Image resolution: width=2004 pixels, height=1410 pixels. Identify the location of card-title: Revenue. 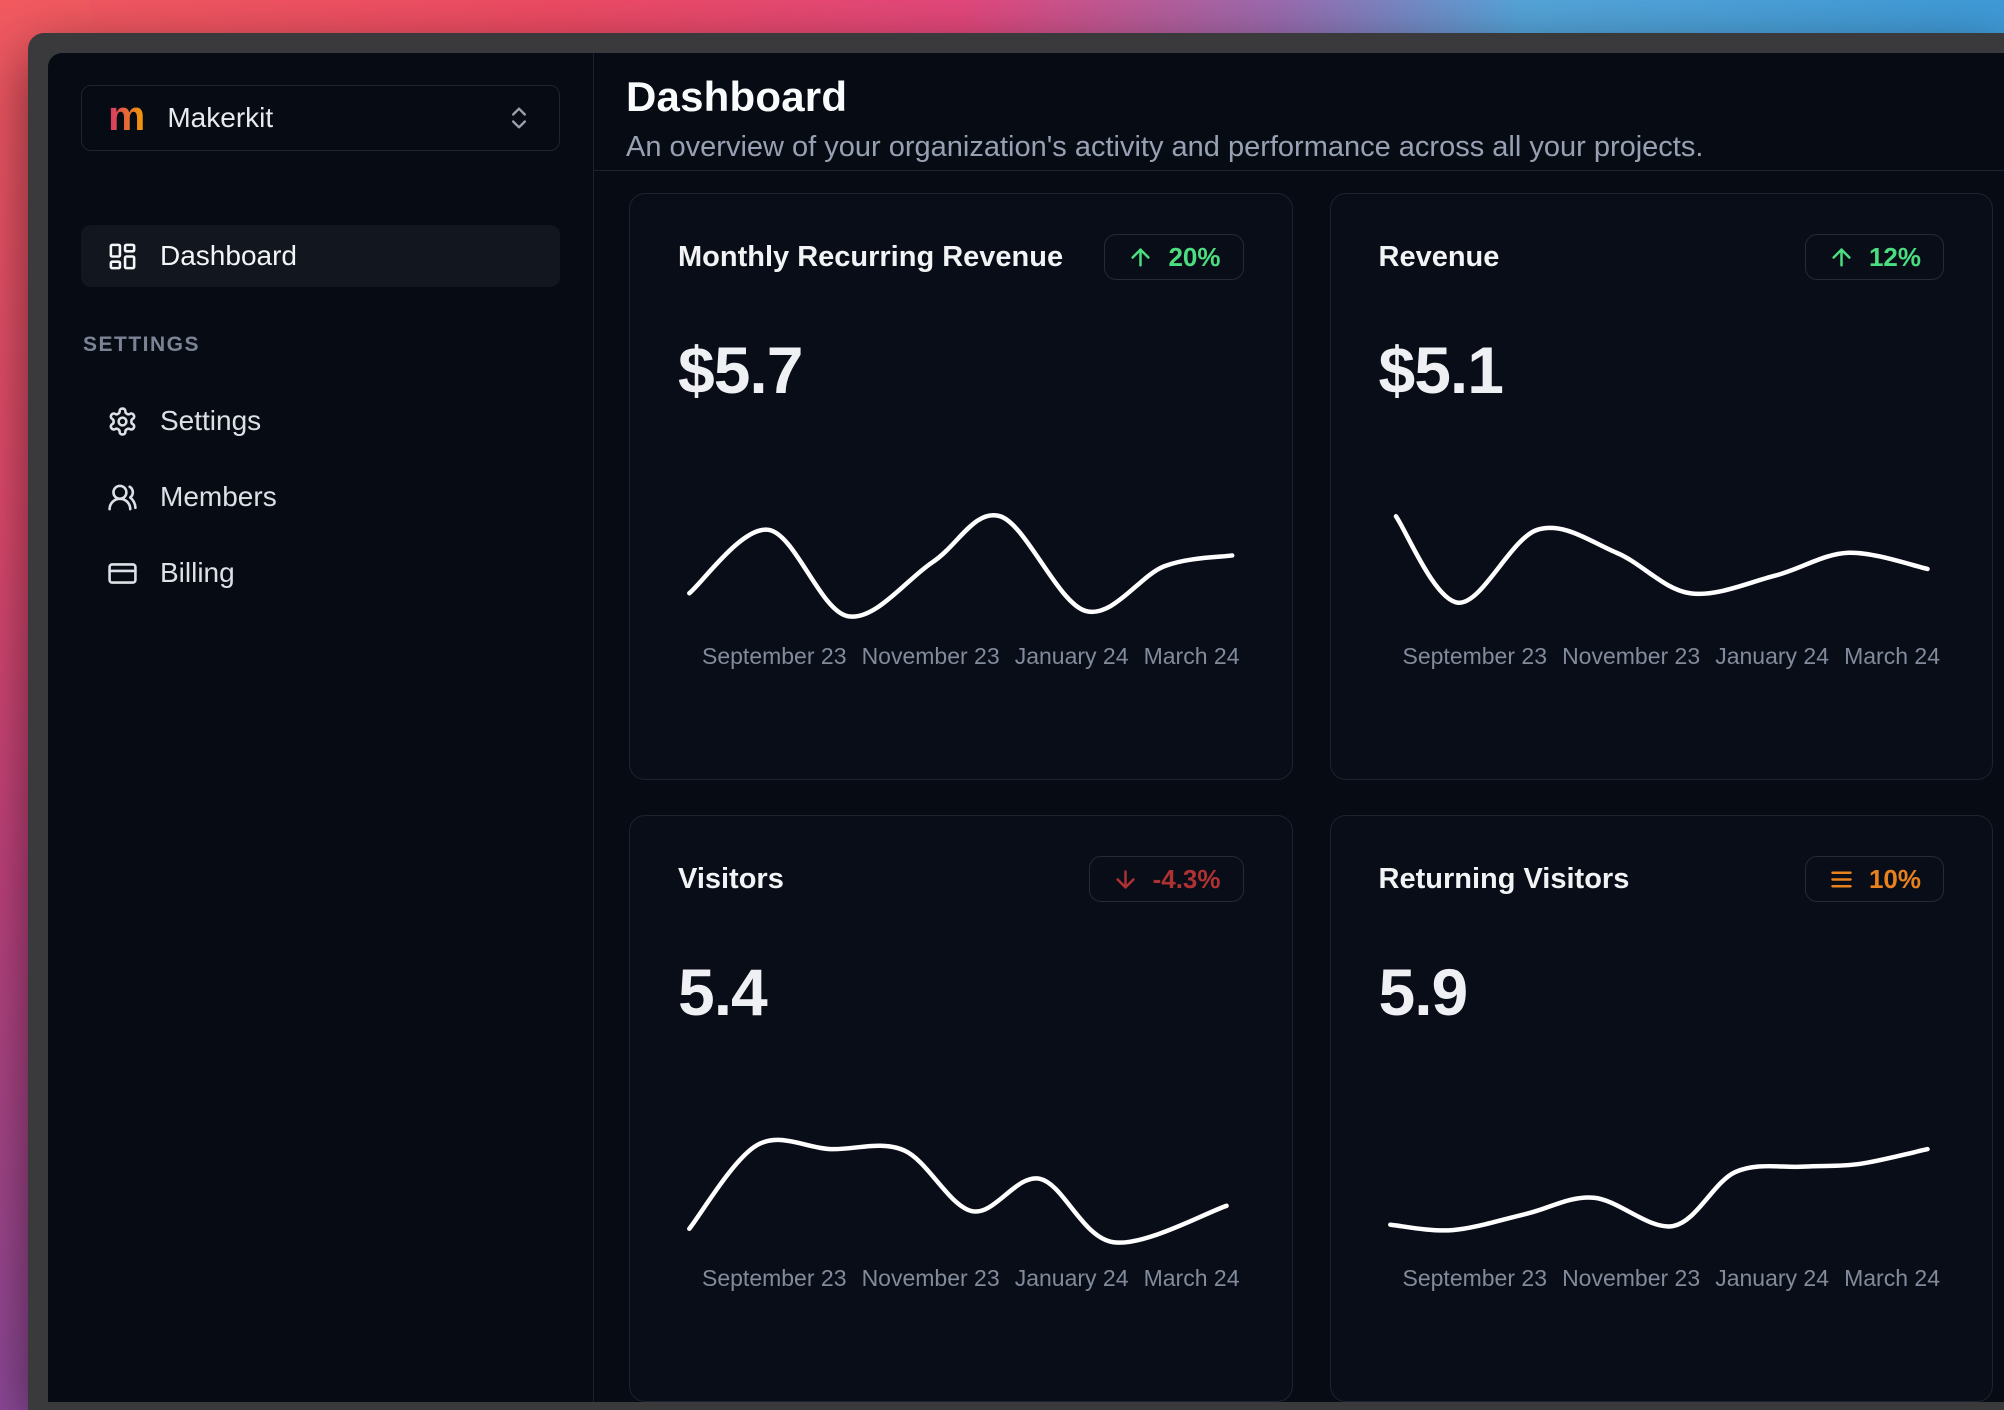
(1439, 256).